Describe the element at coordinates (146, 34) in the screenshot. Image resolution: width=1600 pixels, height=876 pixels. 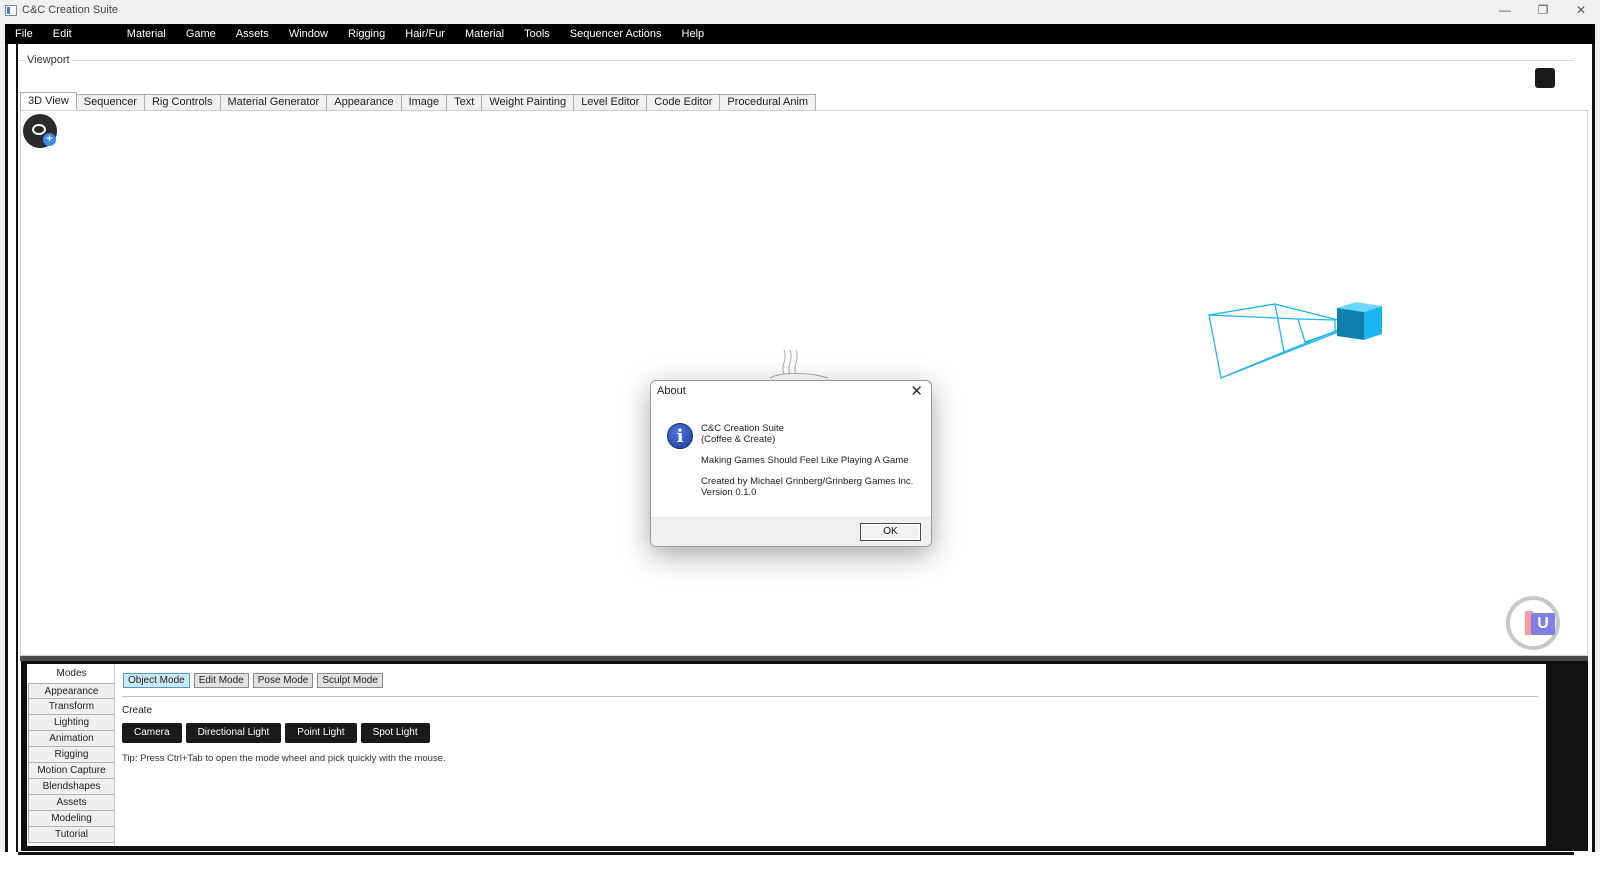
I see `menu-material: Material` at that location.